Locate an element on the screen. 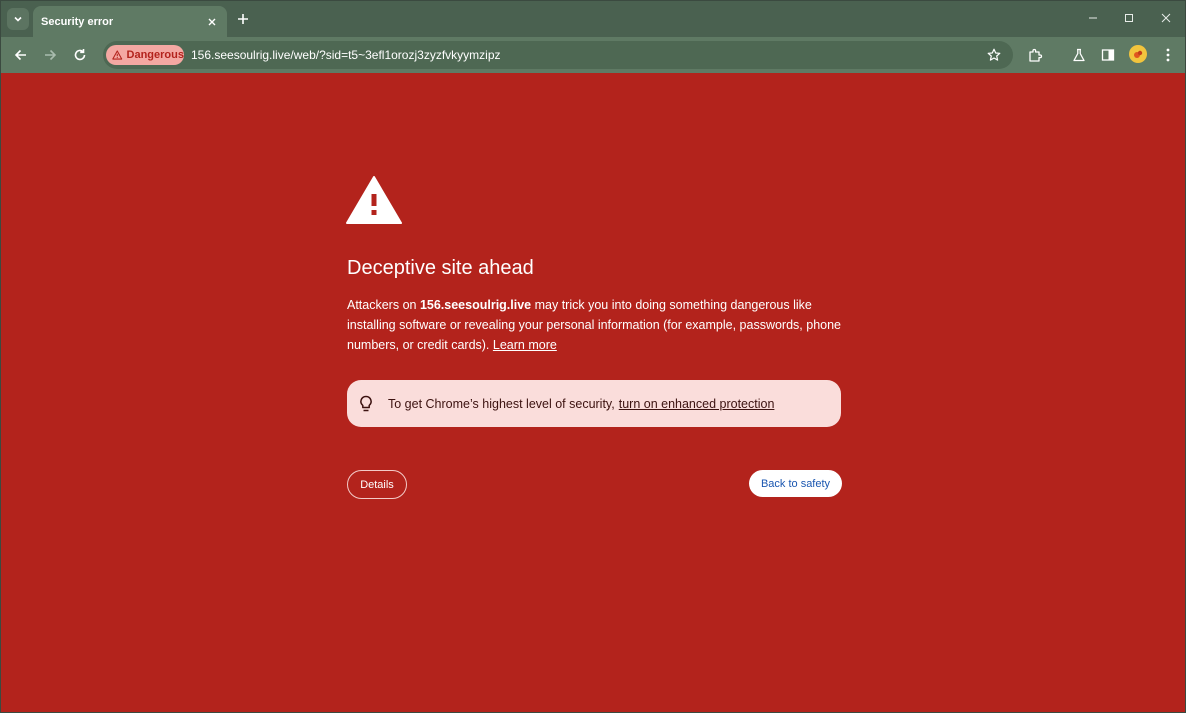  new-tab-button is located at coordinates (243, 19).